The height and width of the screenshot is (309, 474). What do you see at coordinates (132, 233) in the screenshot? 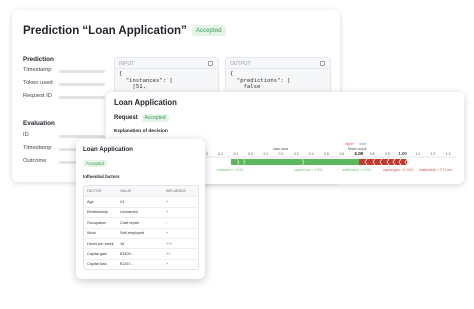
I see `value-cell: Self-employed` at bounding box center [132, 233].